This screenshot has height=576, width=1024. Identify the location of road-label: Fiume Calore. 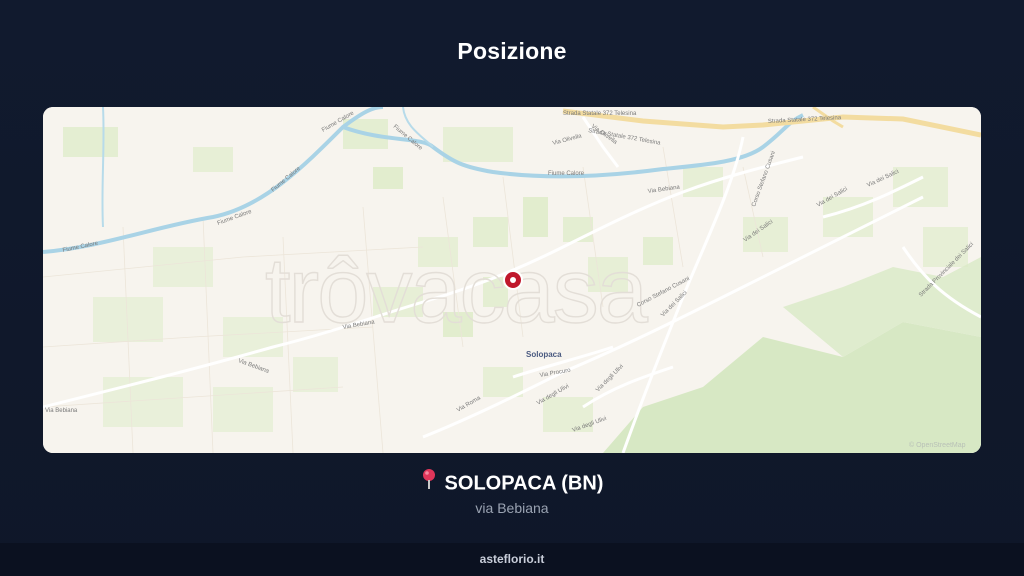
(566, 174).